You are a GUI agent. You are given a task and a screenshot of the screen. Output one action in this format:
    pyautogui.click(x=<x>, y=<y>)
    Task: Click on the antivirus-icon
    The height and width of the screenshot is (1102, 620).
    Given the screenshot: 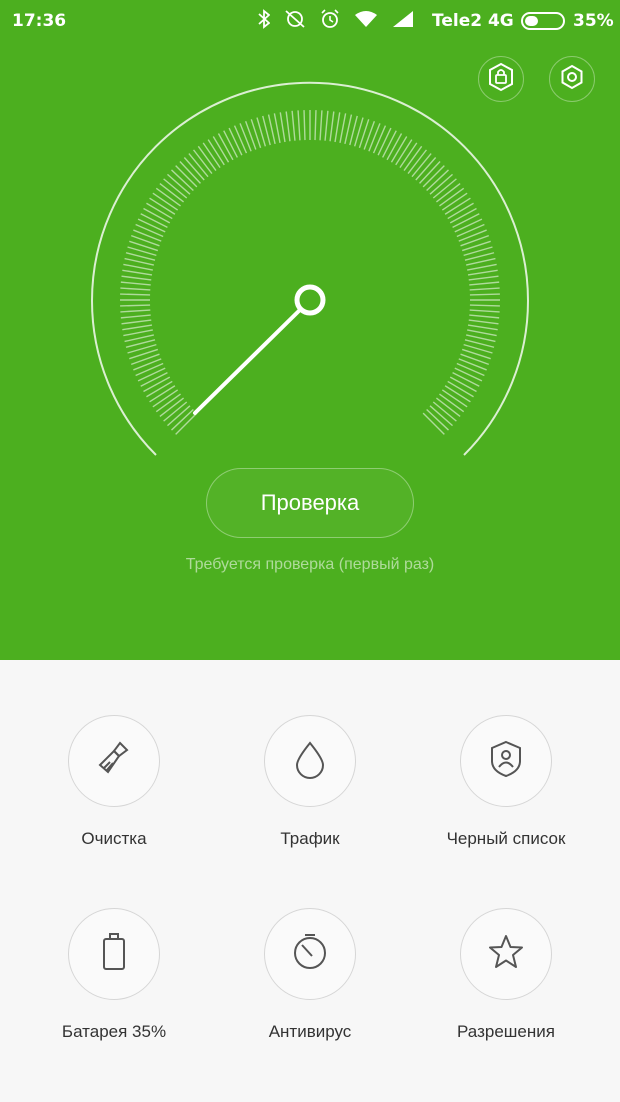 What is the action you would take?
    pyautogui.click(x=310, y=954)
    